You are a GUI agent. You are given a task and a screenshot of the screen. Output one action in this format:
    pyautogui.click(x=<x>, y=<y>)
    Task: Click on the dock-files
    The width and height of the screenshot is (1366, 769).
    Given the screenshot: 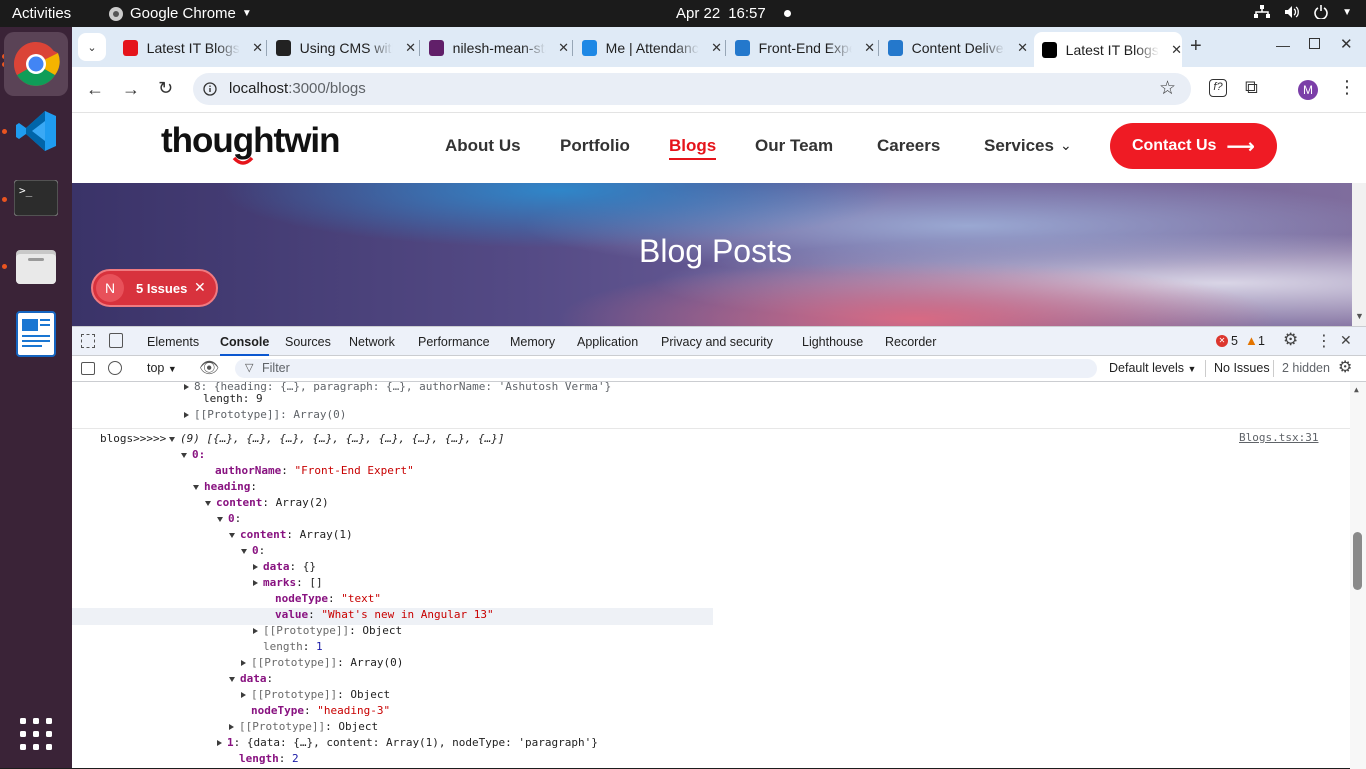 What is the action you would take?
    pyautogui.click(x=36, y=266)
    